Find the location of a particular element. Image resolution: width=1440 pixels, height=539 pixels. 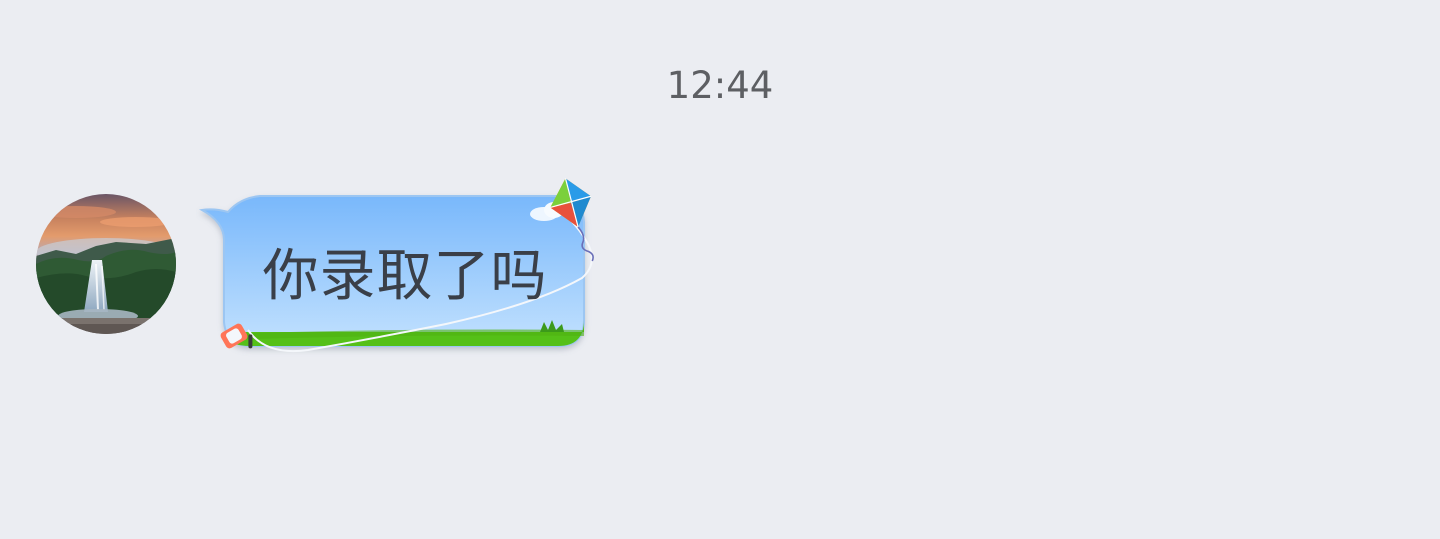

message-timestamp: 12:44 is located at coordinates (720, 85).